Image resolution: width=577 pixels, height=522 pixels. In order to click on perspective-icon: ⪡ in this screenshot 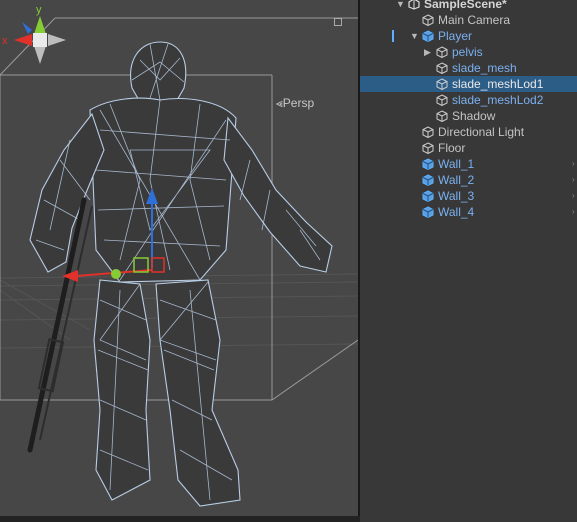, I will do `click(279, 103)`.